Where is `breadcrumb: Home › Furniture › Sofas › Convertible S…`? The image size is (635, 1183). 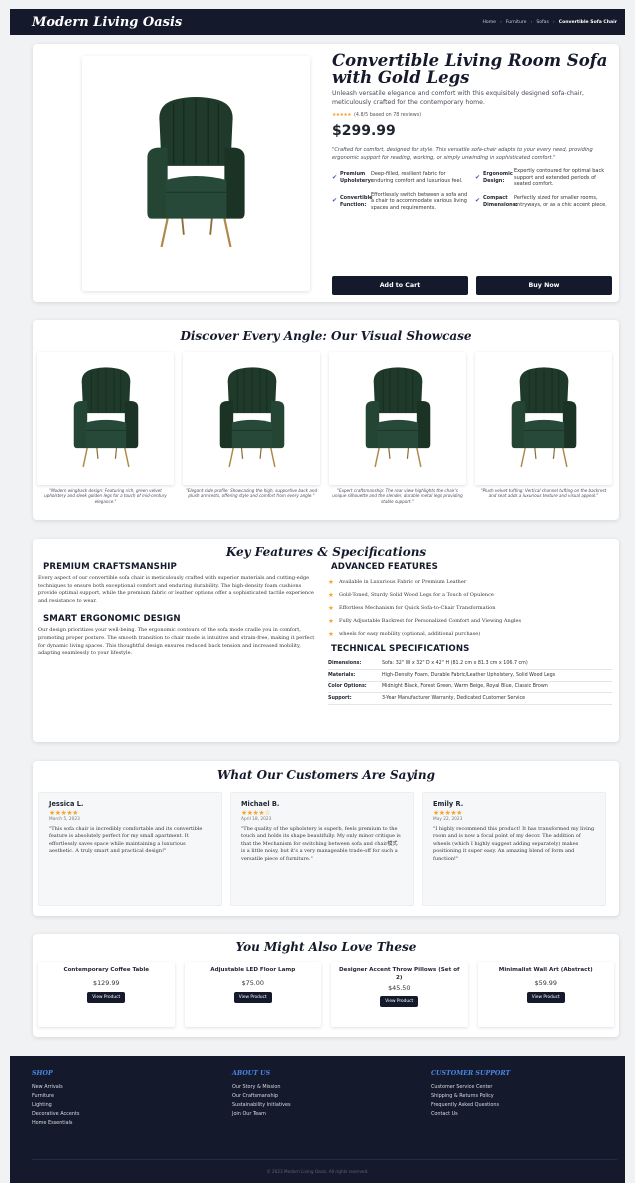 breadcrumb: Home › Furniture › Sofas › Convertible S… is located at coordinates (549, 22).